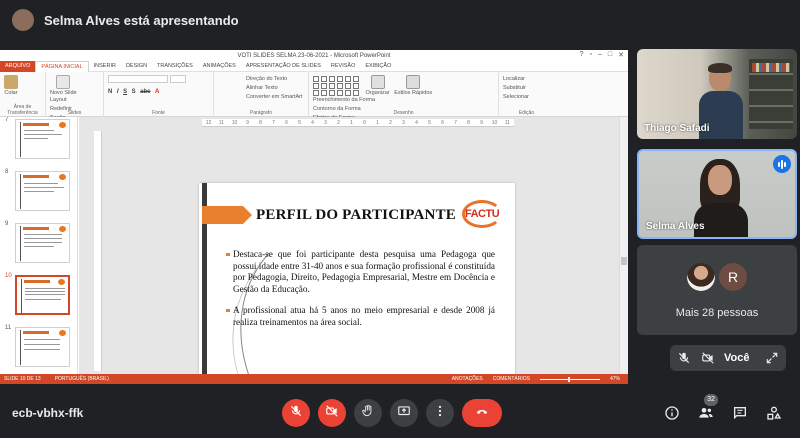 The width and height of the screenshot is (800, 438). I want to click on find-button: Localizar, so click(526, 79).